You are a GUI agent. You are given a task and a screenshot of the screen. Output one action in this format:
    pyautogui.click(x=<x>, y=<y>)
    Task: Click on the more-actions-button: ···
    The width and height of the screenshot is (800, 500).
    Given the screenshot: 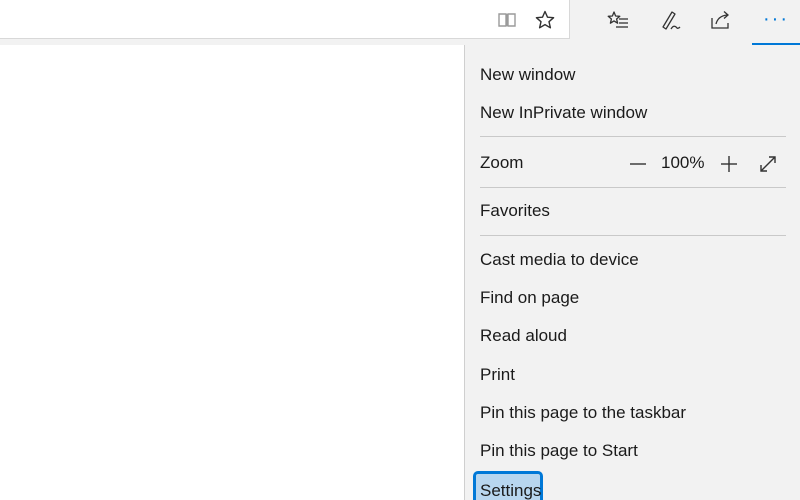 What is the action you would take?
    pyautogui.click(x=776, y=22)
    